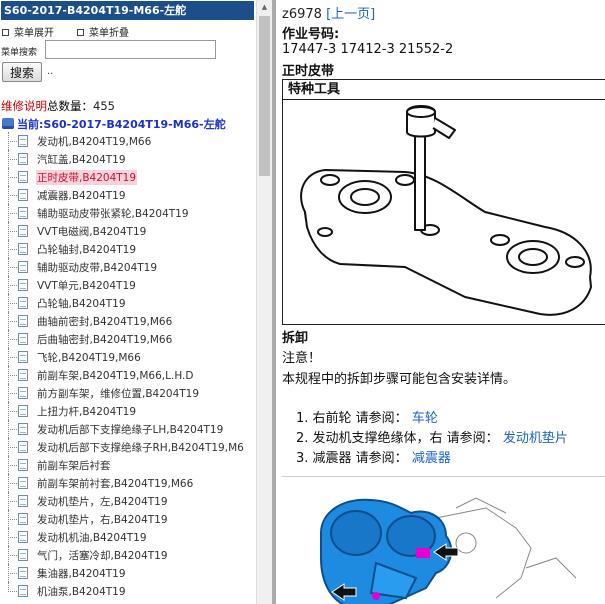 This screenshot has height=604, width=605. I want to click on tree-item-label: 凸轮轴封,B4204T19, so click(87, 250).